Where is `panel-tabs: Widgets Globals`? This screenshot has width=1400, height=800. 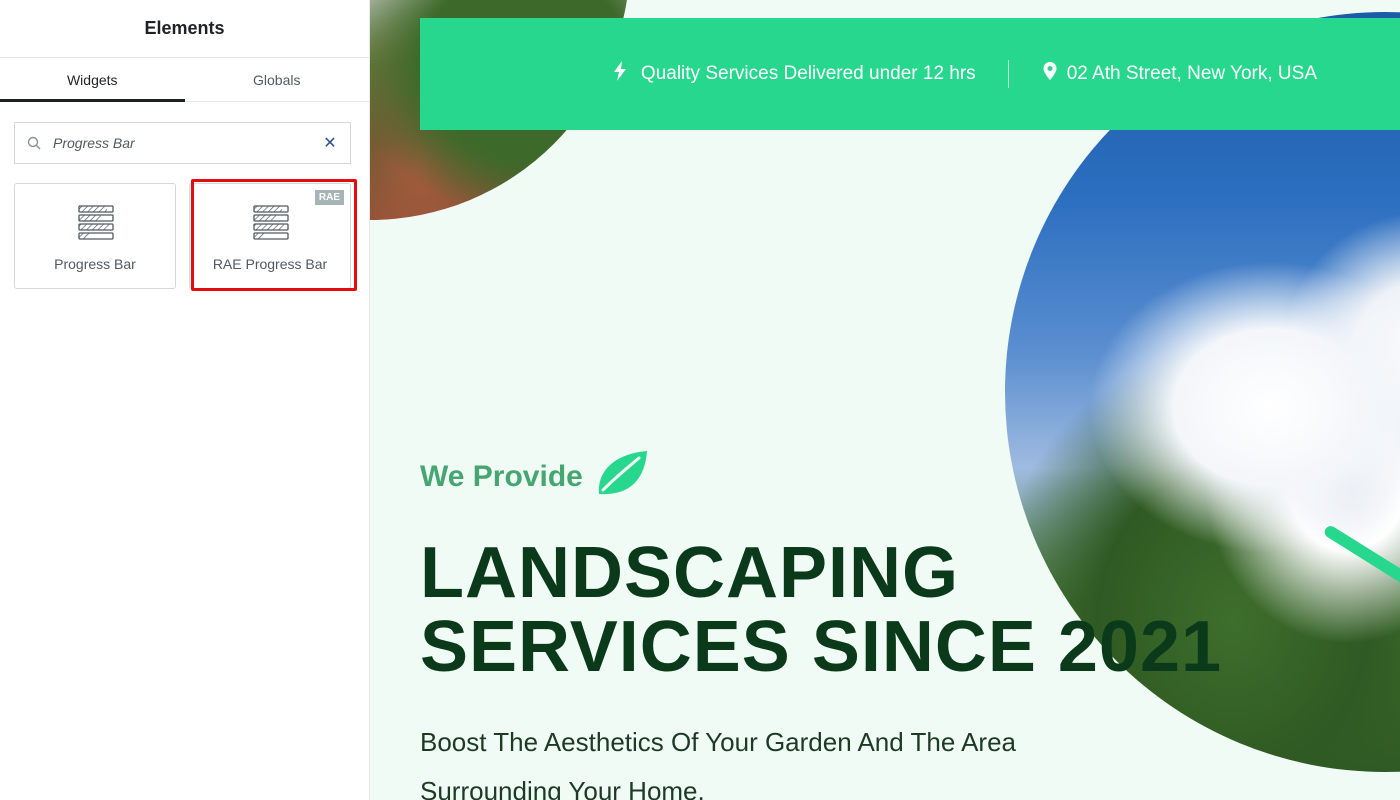
panel-tabs: Widgets Globals is located at coordinates (184, 80).